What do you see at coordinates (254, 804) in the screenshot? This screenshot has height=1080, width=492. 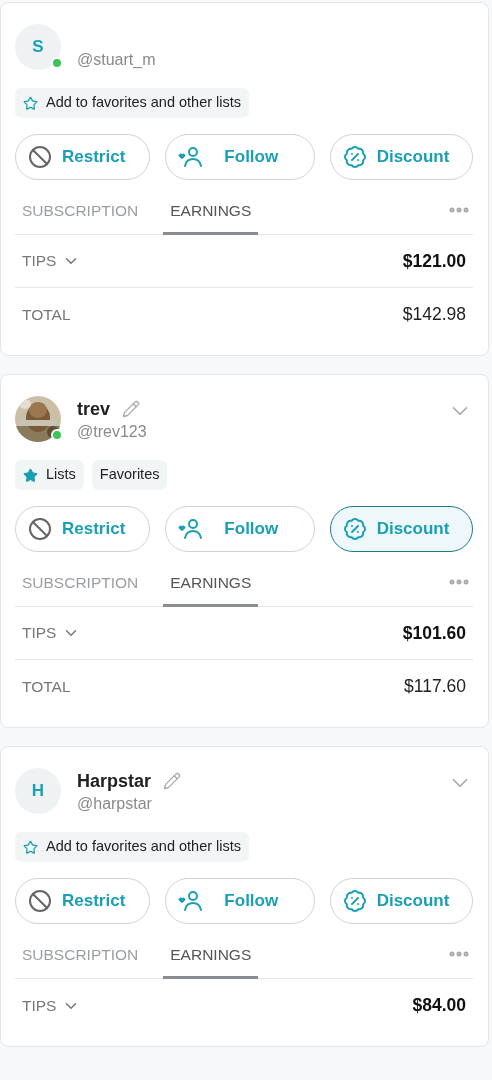 I see `user-handle: @harpstar` at bounding box center [254, 804].